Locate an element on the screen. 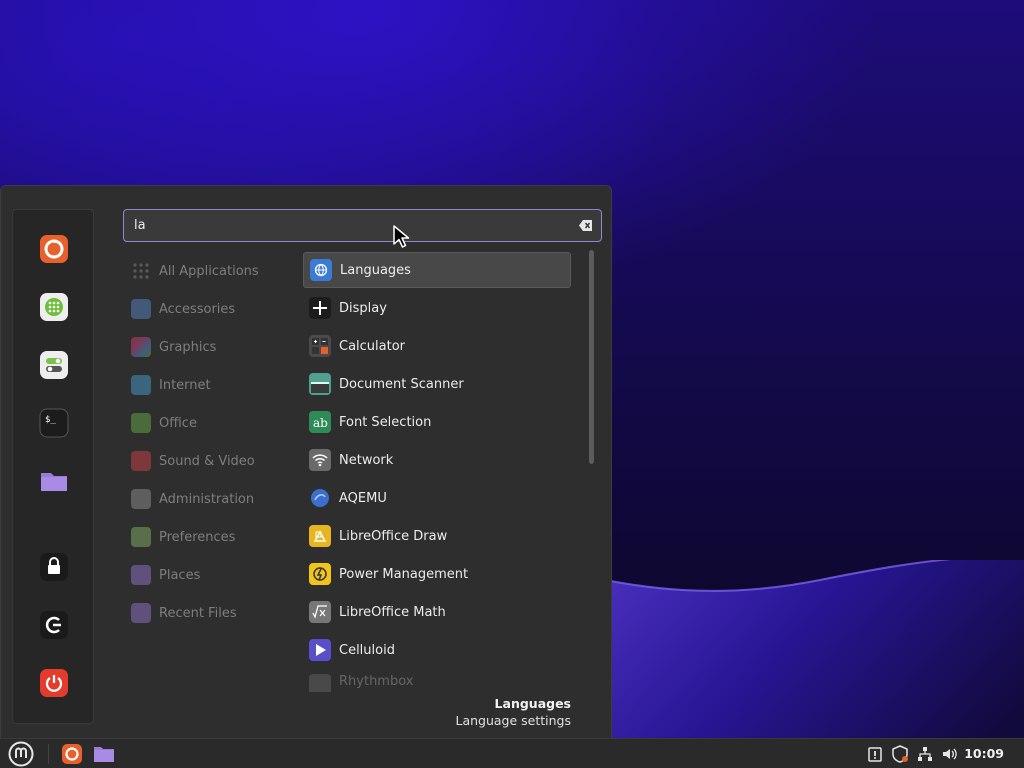 This screenshot has width=1024, height=768. category-label: Preferences is located at coordinates (197, 537).